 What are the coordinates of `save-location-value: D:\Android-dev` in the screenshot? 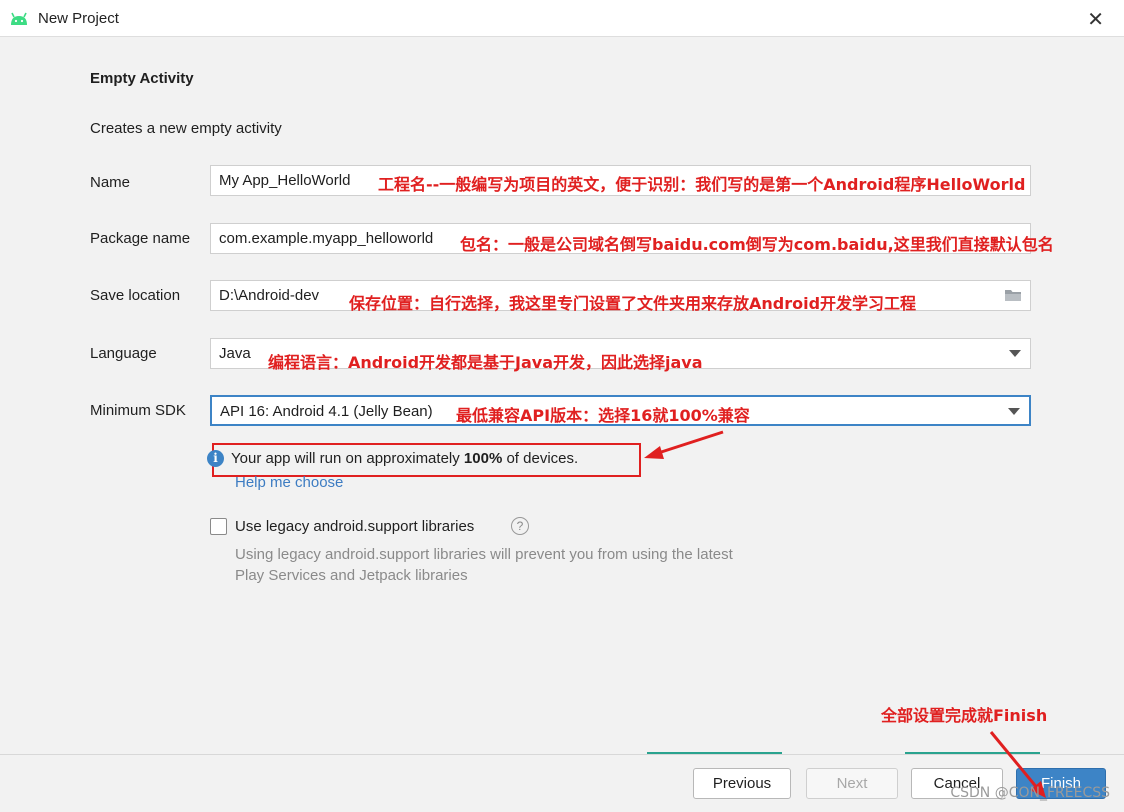 It's located at (269, 295).